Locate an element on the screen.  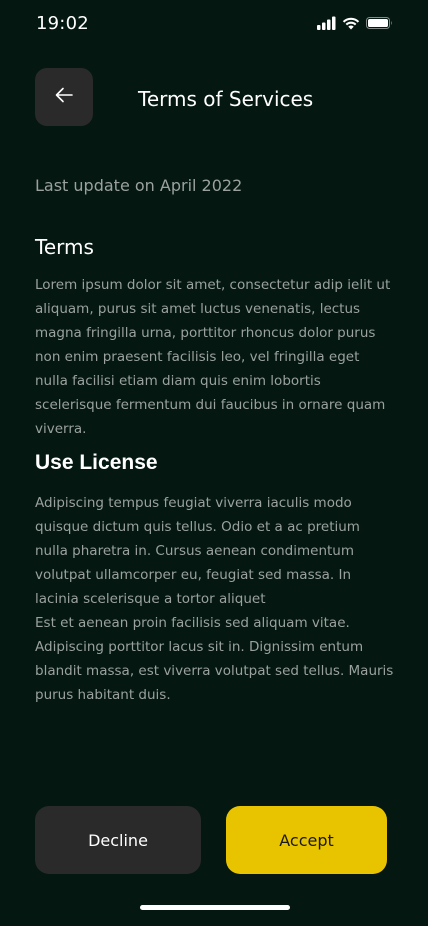
status-icons is located at coordinates (355, 23).